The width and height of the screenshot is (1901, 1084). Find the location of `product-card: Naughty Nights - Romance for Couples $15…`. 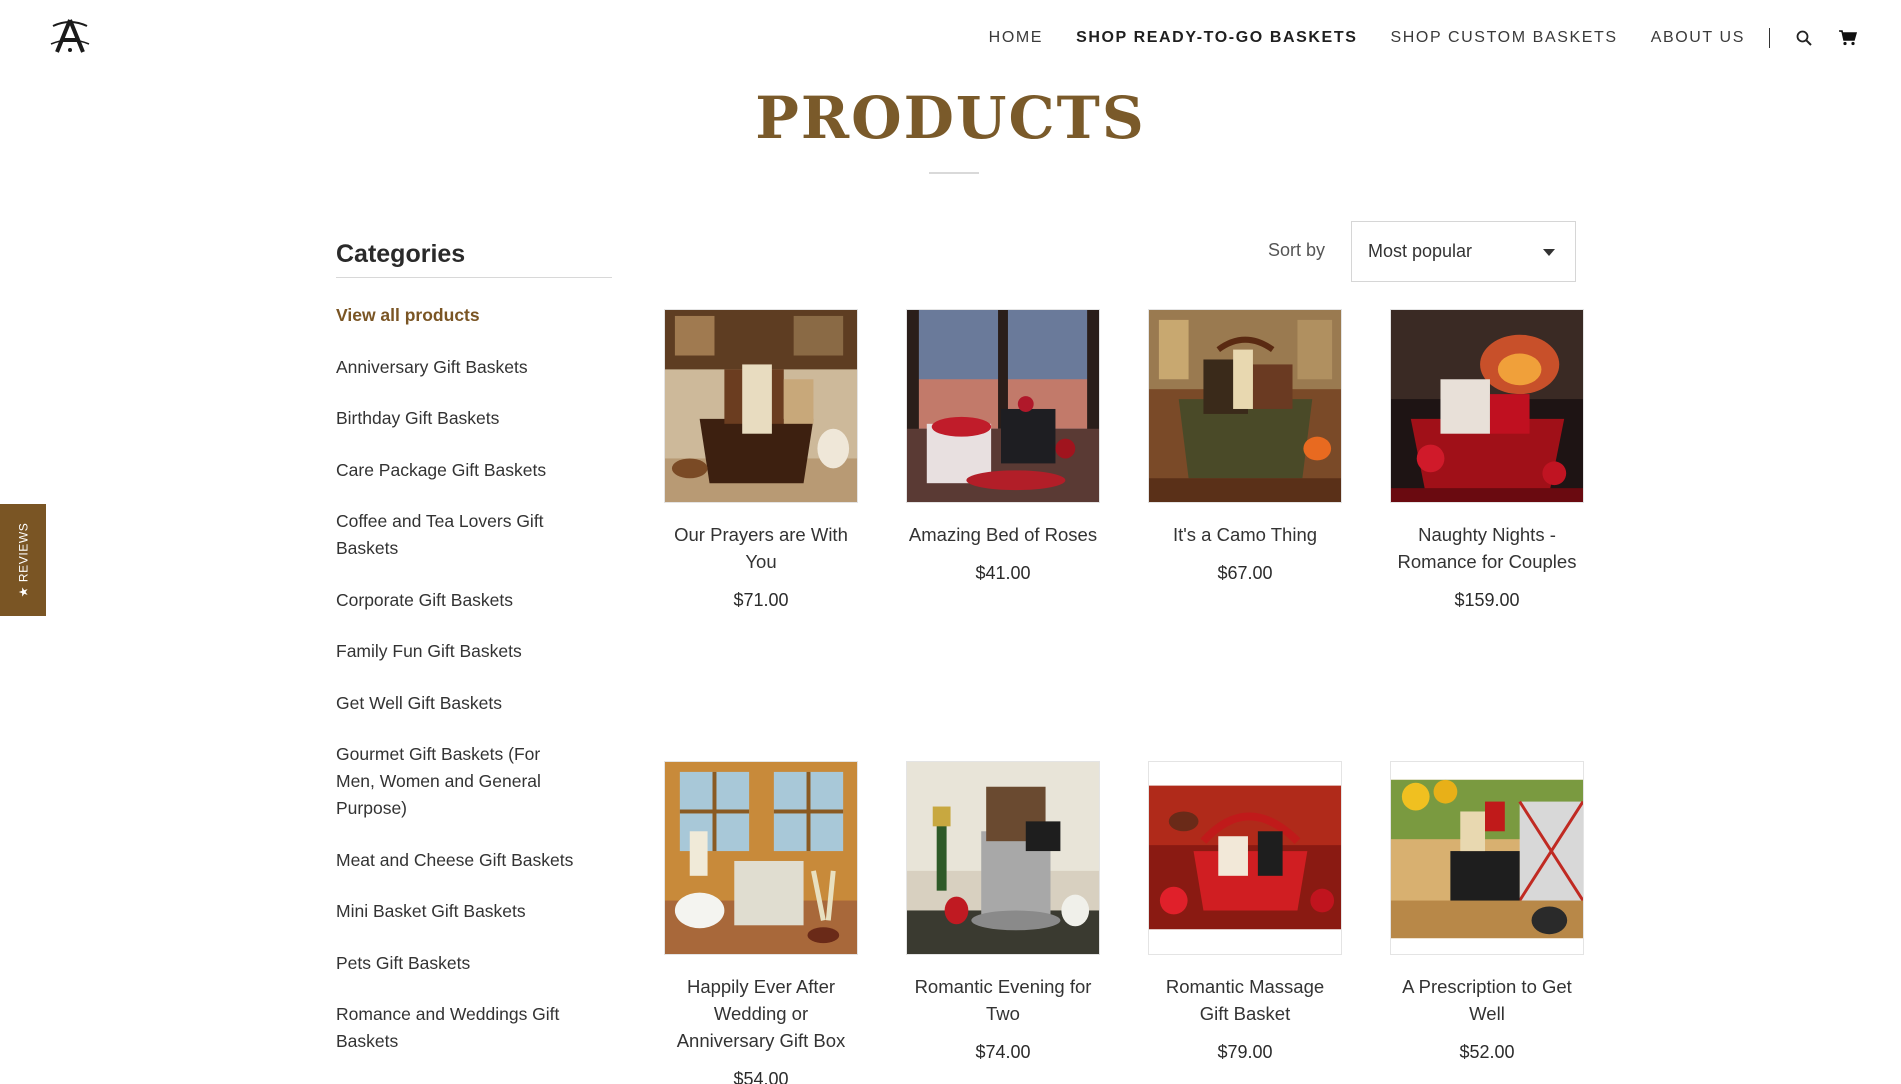

product-card: Naughty Nights - Romance for Couples $15… is located at coordinates (1487, 460).